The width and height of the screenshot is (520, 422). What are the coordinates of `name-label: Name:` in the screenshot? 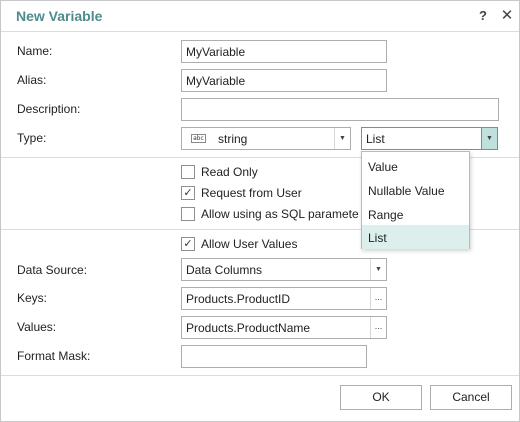 It's located at (35, 51).